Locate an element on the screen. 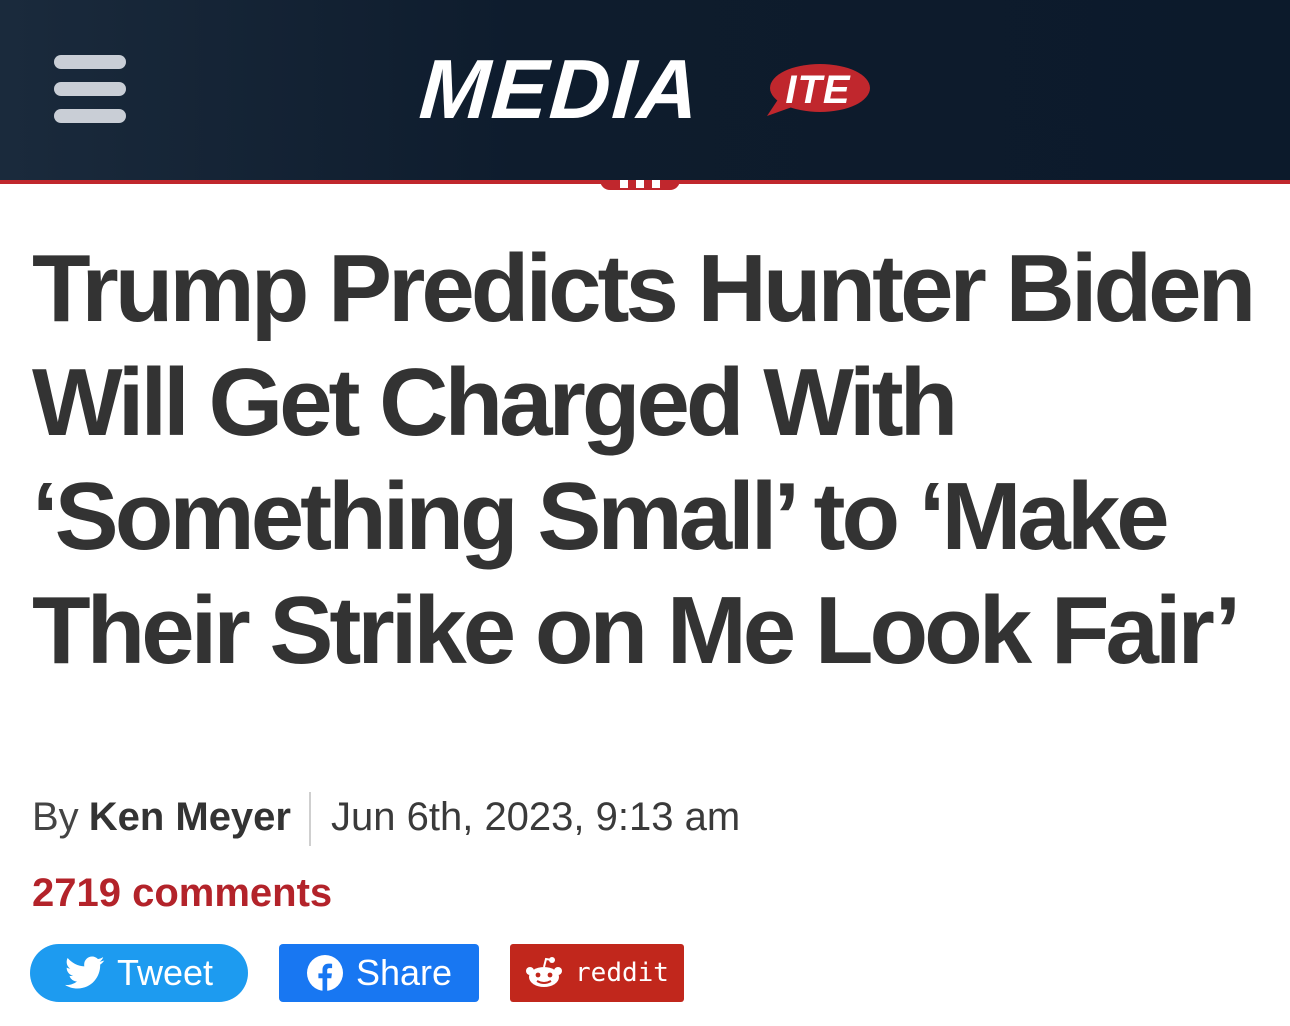 The height and width of the screenshot is (1026, 1290). facebook-icon is located at coordinates (325, 973).